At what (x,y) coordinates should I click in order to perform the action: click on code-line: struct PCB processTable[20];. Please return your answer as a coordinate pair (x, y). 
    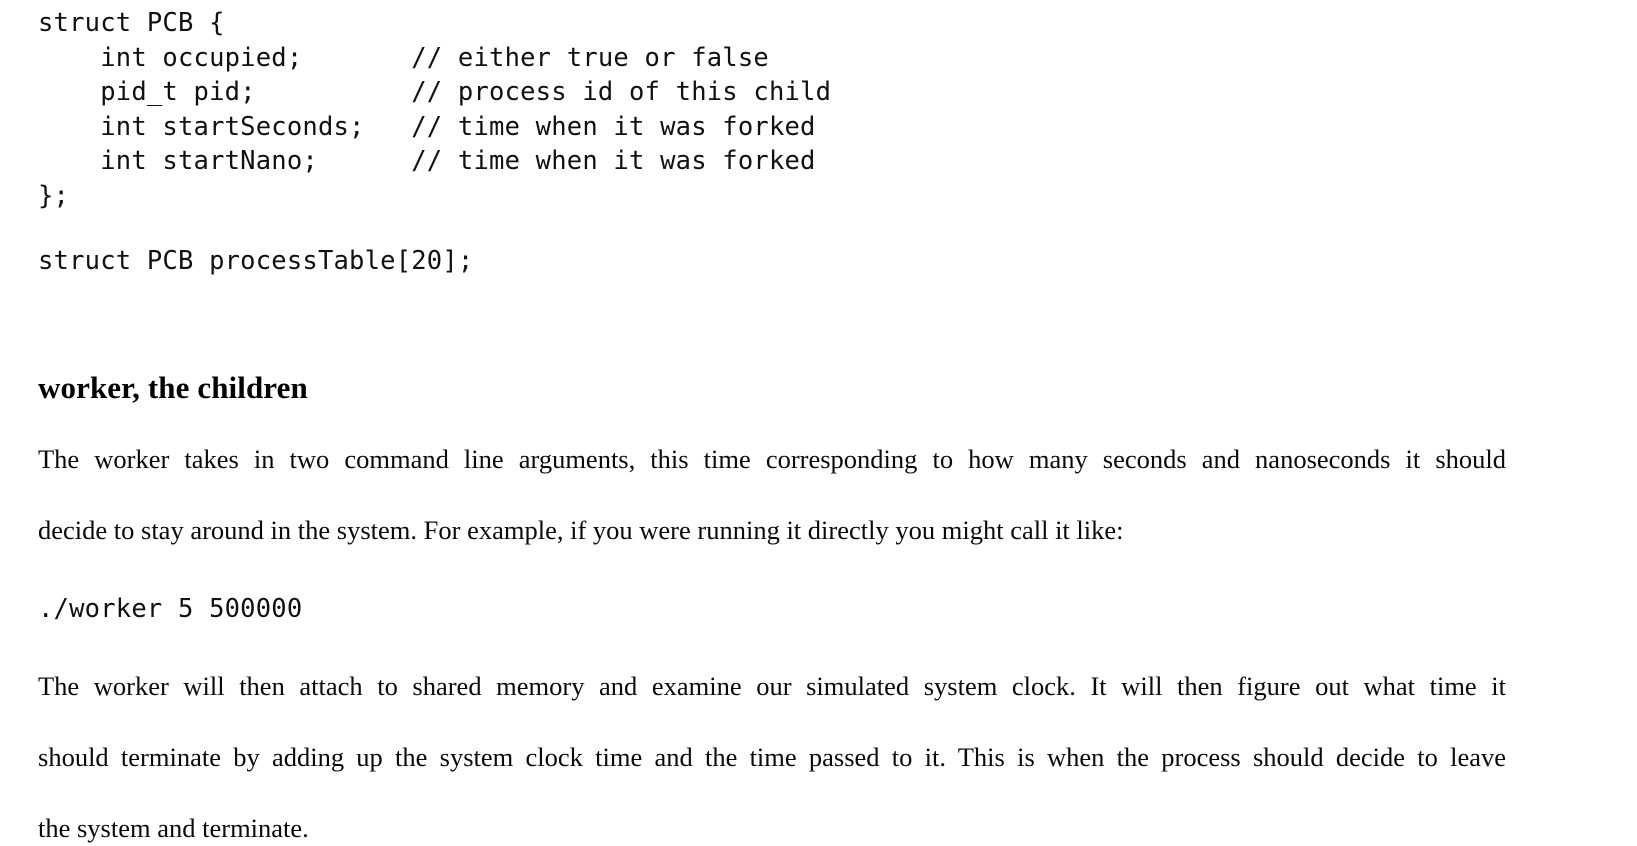
    Looking at the image, I should click on (256, 260).